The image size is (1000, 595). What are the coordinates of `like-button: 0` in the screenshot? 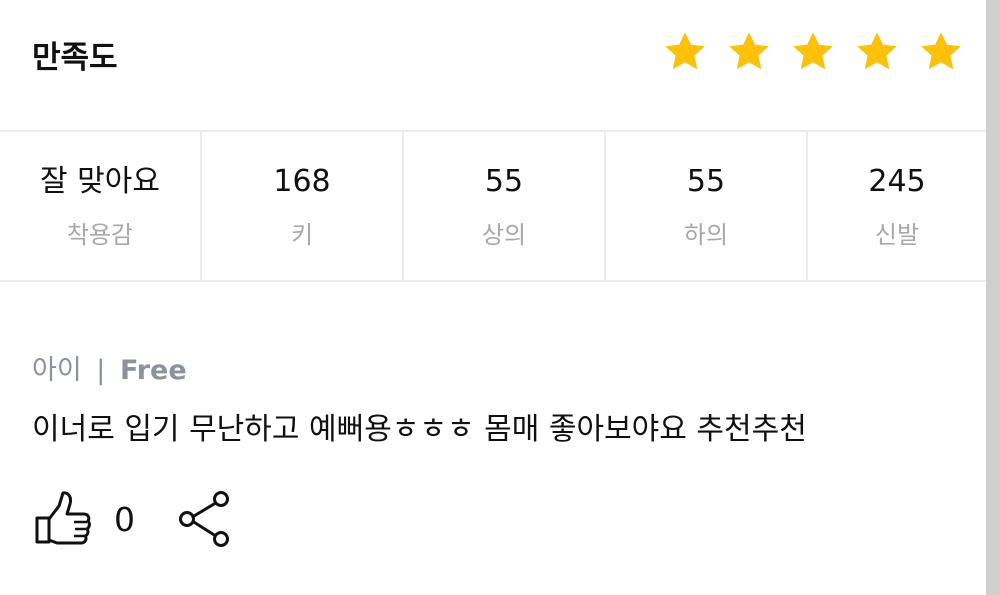 It's located at (83, 519).